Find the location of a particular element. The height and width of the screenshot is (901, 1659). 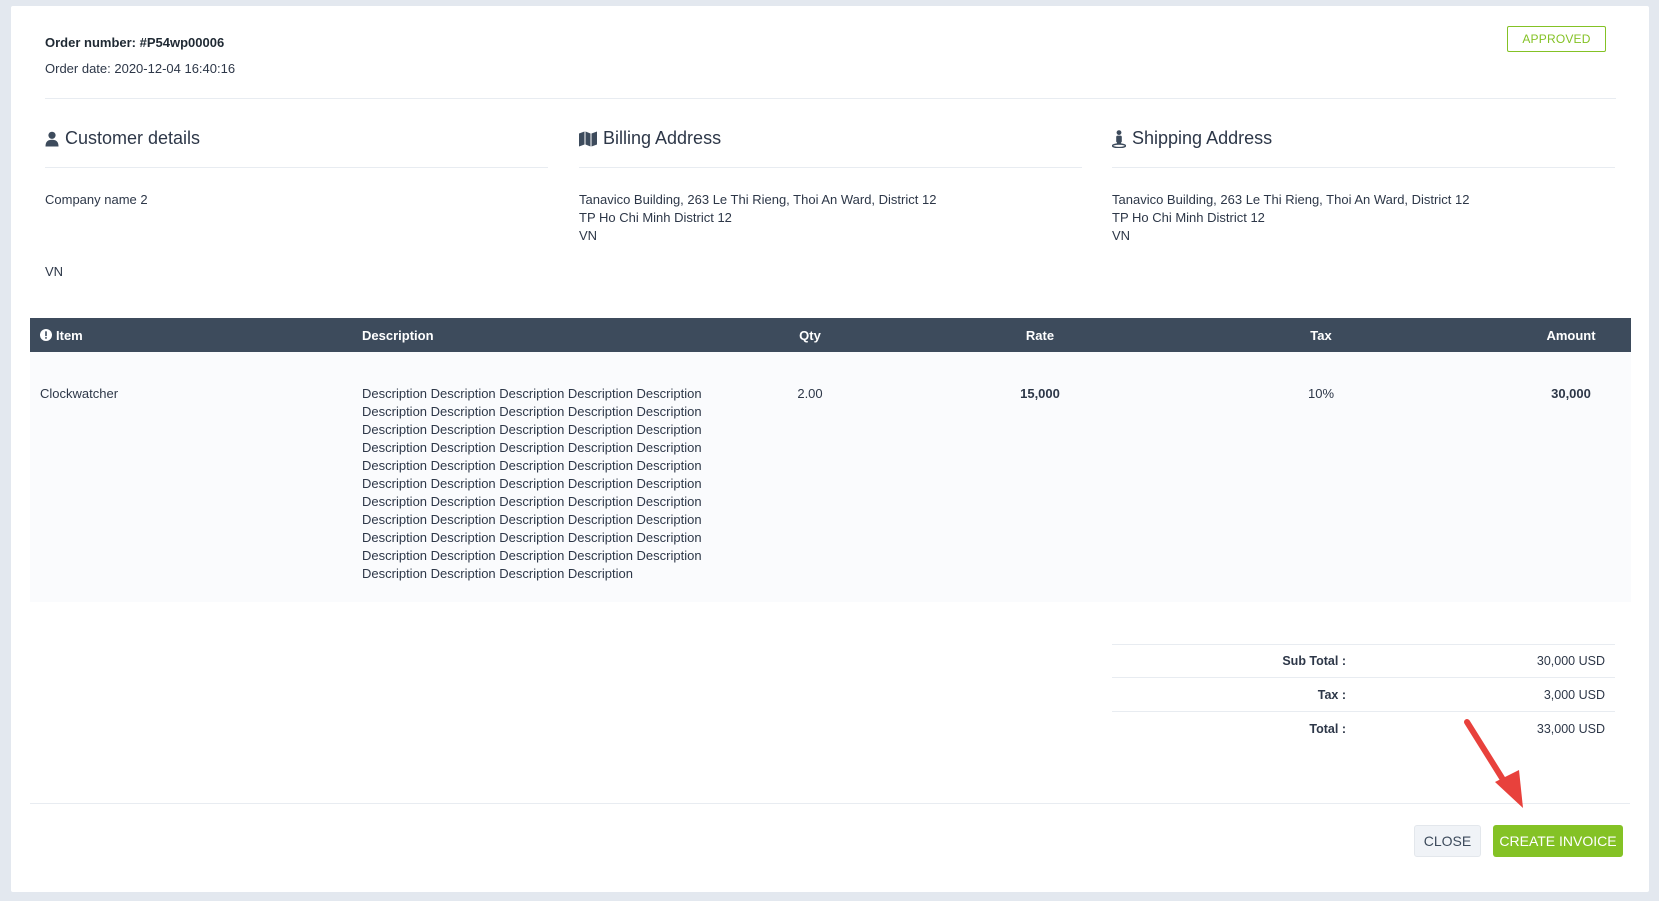

column-header-qty: Qty is located at coordinates (810, 335).